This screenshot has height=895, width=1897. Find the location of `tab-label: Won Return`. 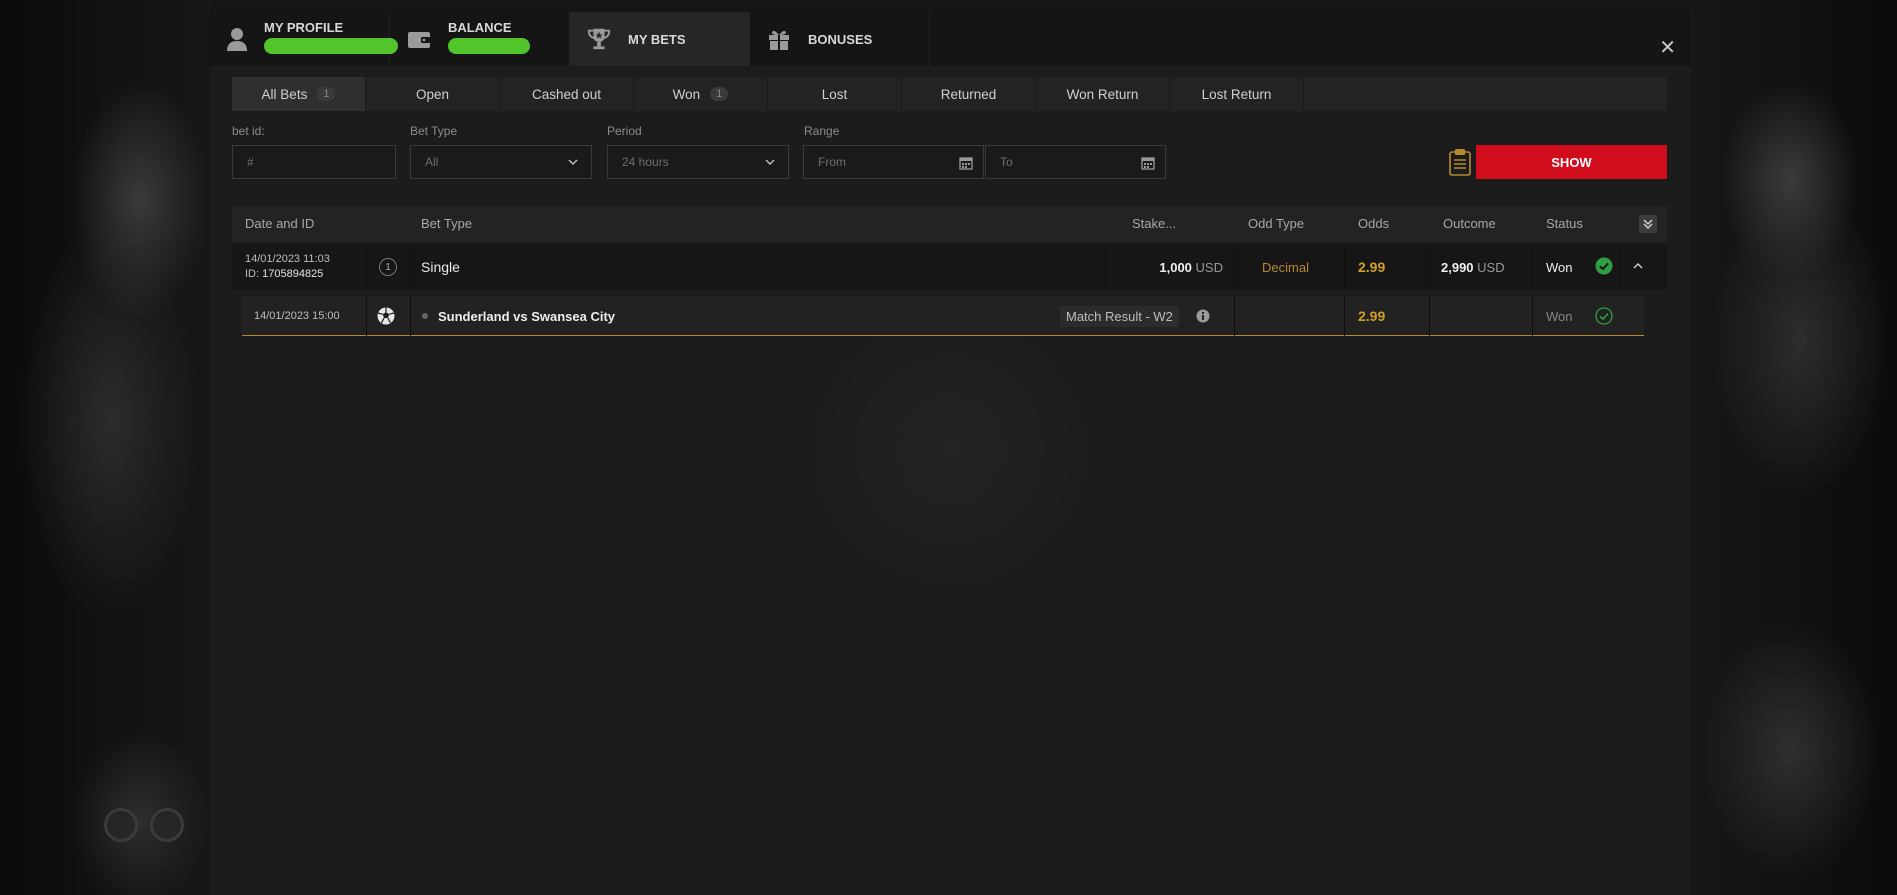

tab-label: Won Return is located at coordinates (1102, 94).